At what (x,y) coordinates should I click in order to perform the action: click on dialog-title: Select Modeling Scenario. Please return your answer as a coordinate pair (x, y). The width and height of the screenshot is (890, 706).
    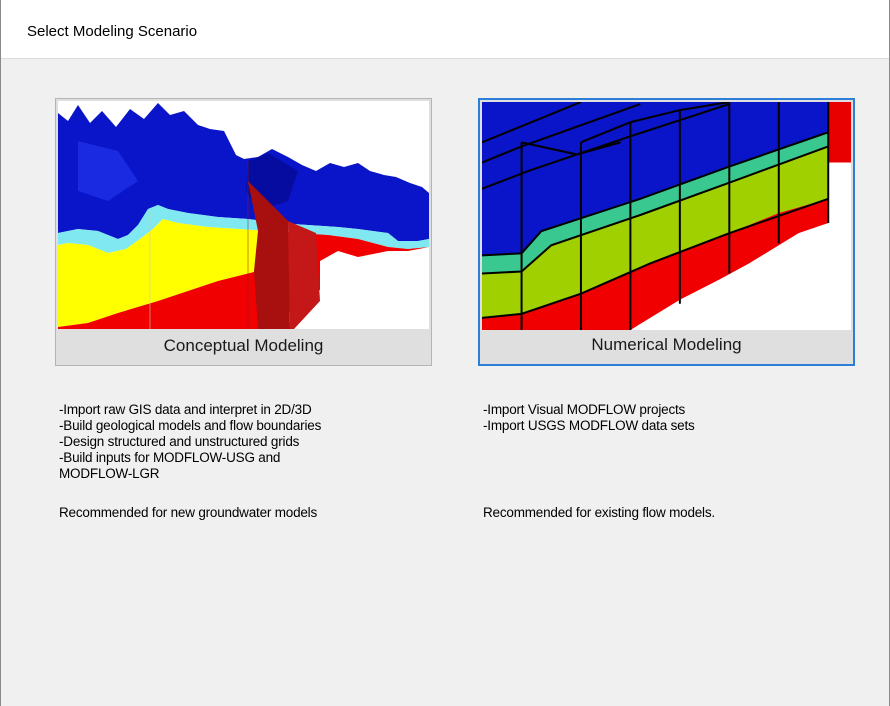
    Looking at the image, I should click on (112, 31).